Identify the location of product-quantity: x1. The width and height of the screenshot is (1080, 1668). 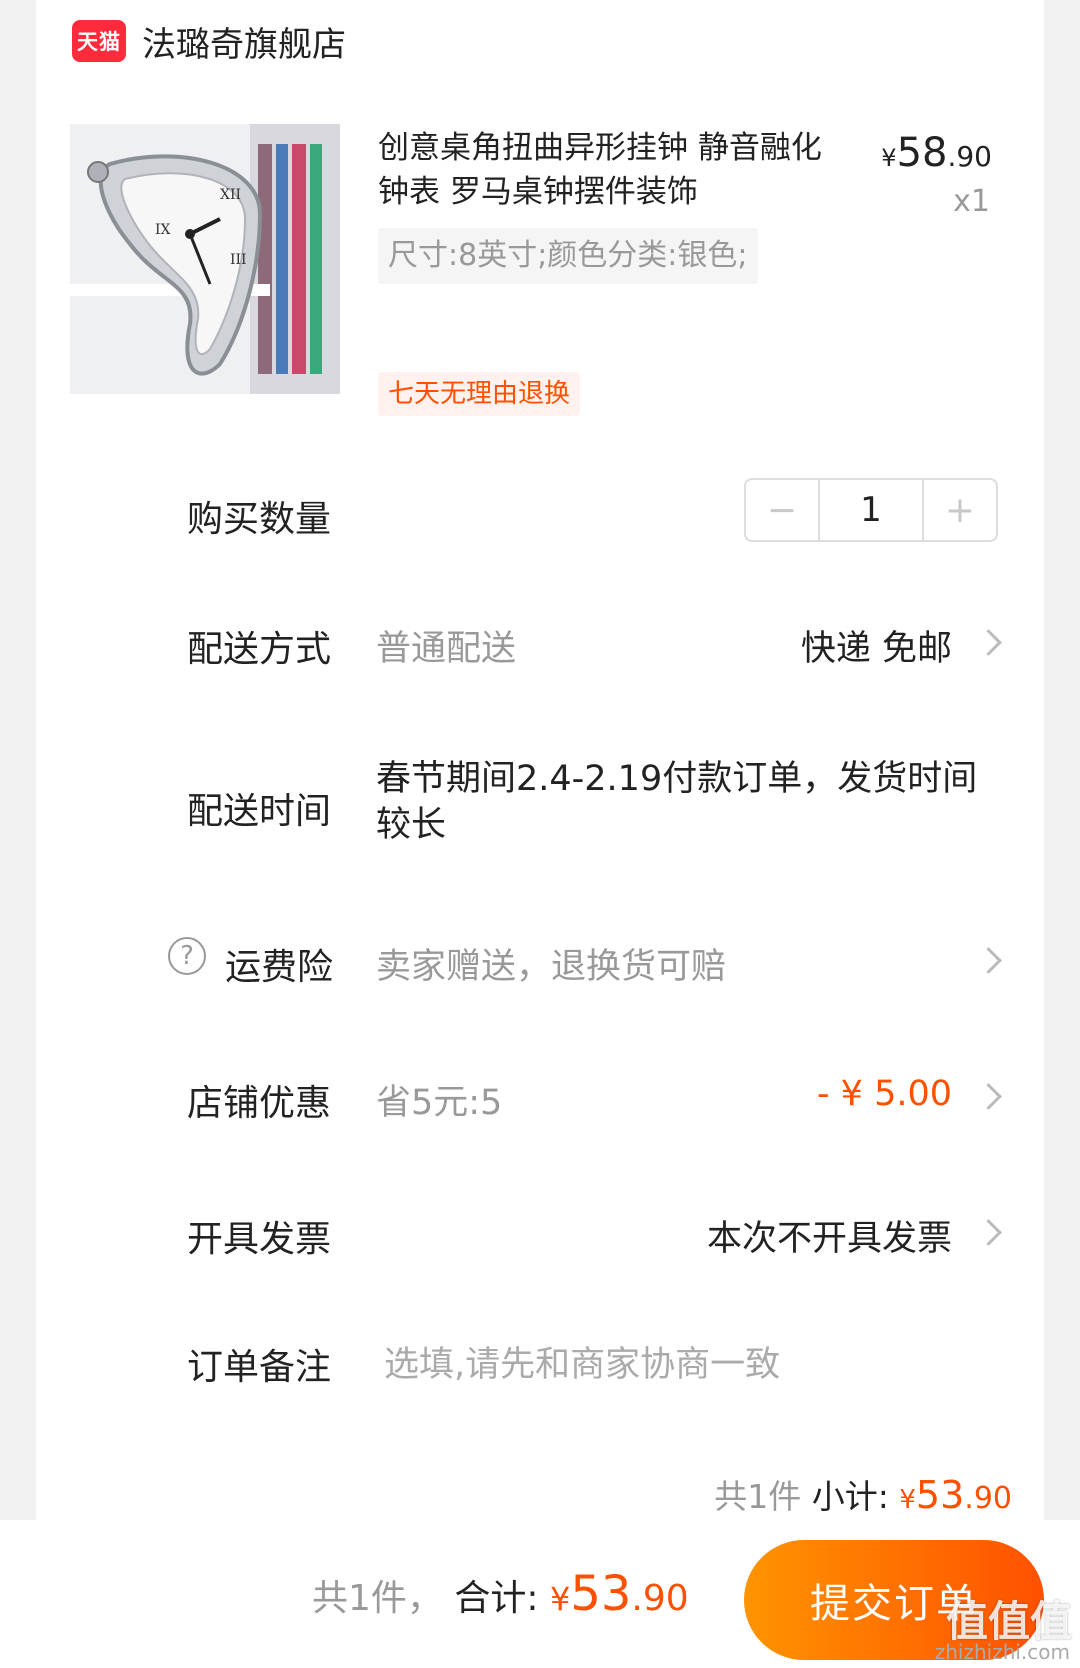
(971, 201).